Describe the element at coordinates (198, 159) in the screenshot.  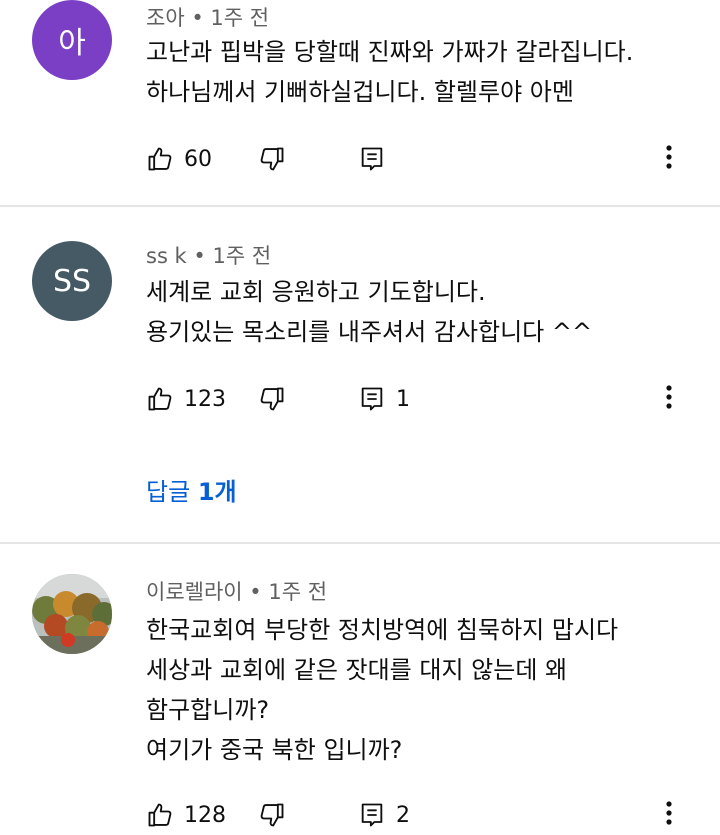
I see `like-count: 60` at that location.